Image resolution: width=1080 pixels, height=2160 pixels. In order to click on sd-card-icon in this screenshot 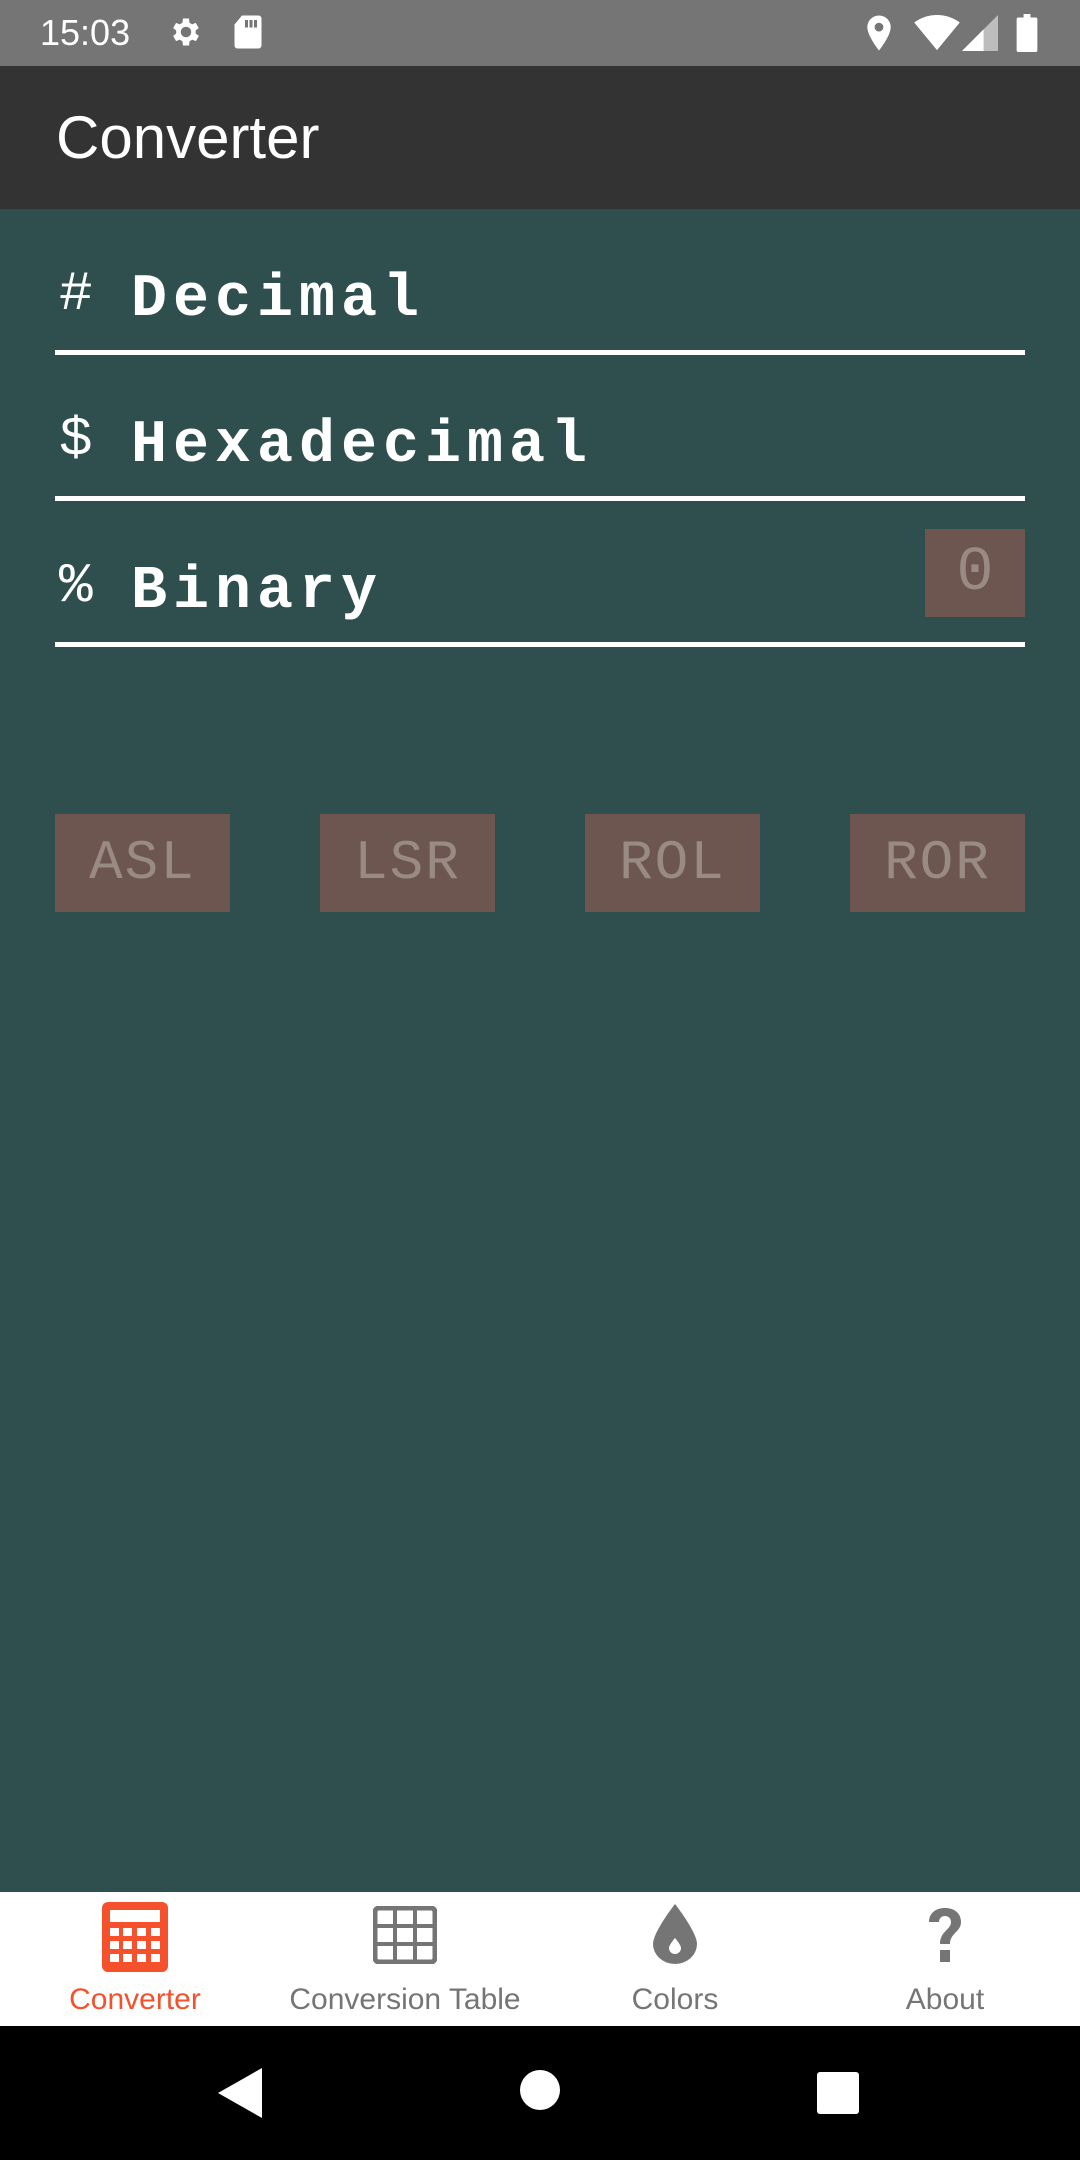, I will do `click(248, 34)`.